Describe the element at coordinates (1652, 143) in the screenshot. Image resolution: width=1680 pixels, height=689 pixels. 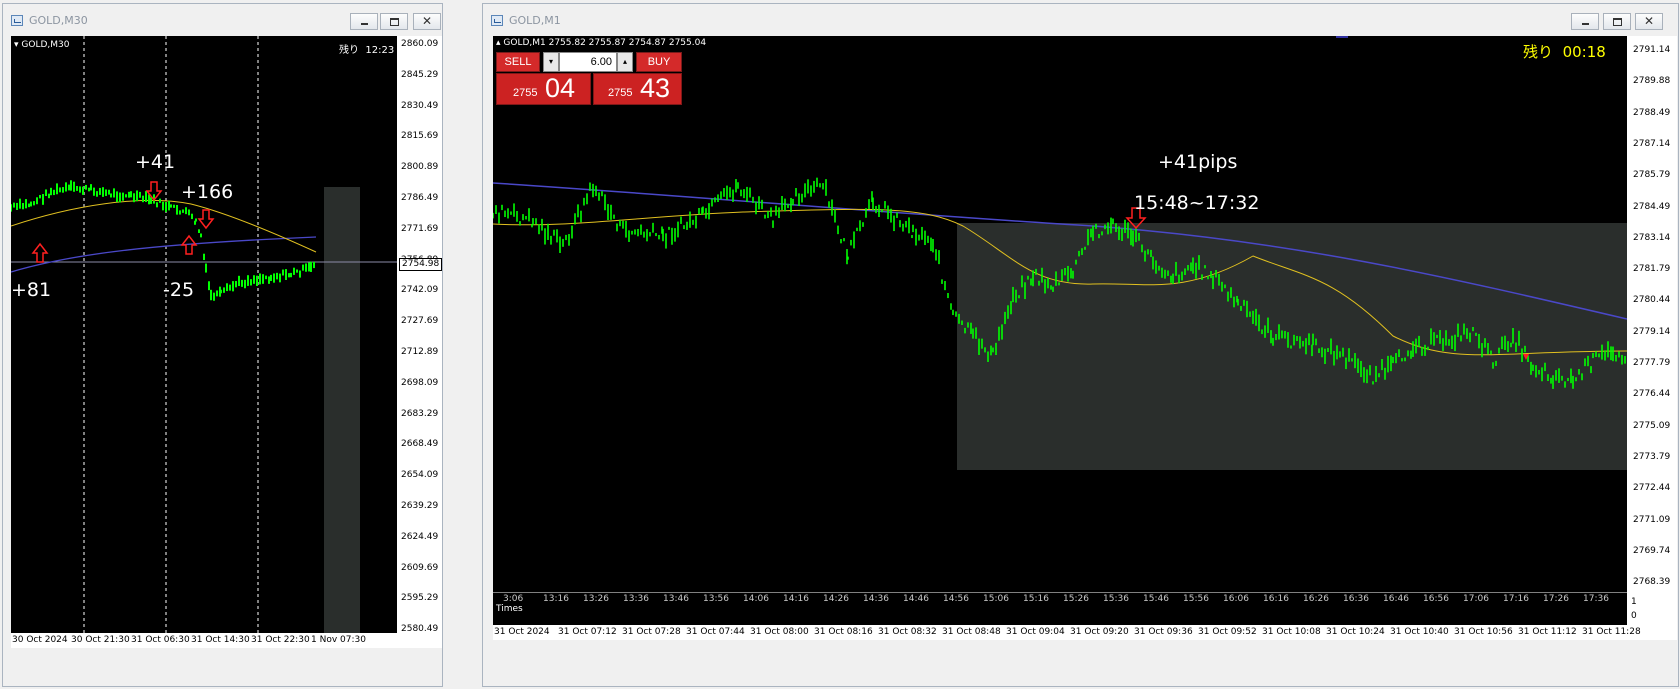
I see `price-axis-label: 2787.14` at that location.